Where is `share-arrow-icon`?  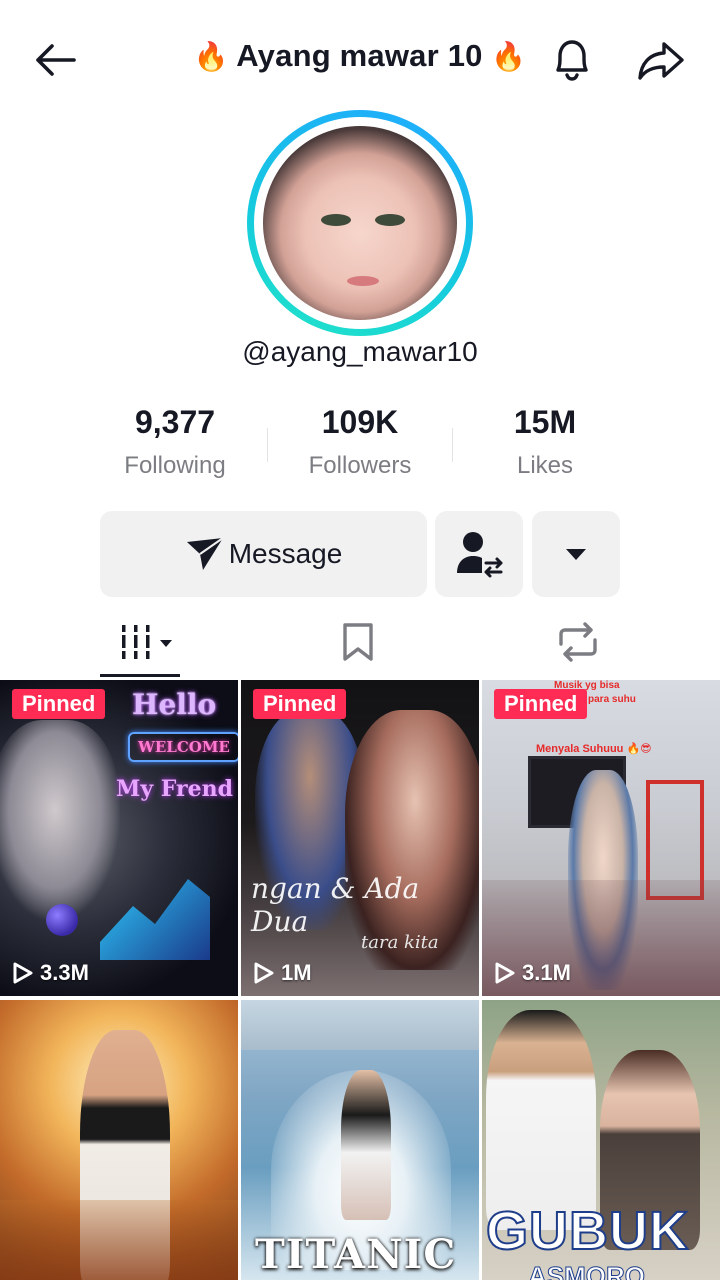 share-arrow-icon is located at coordinates (661, 61).